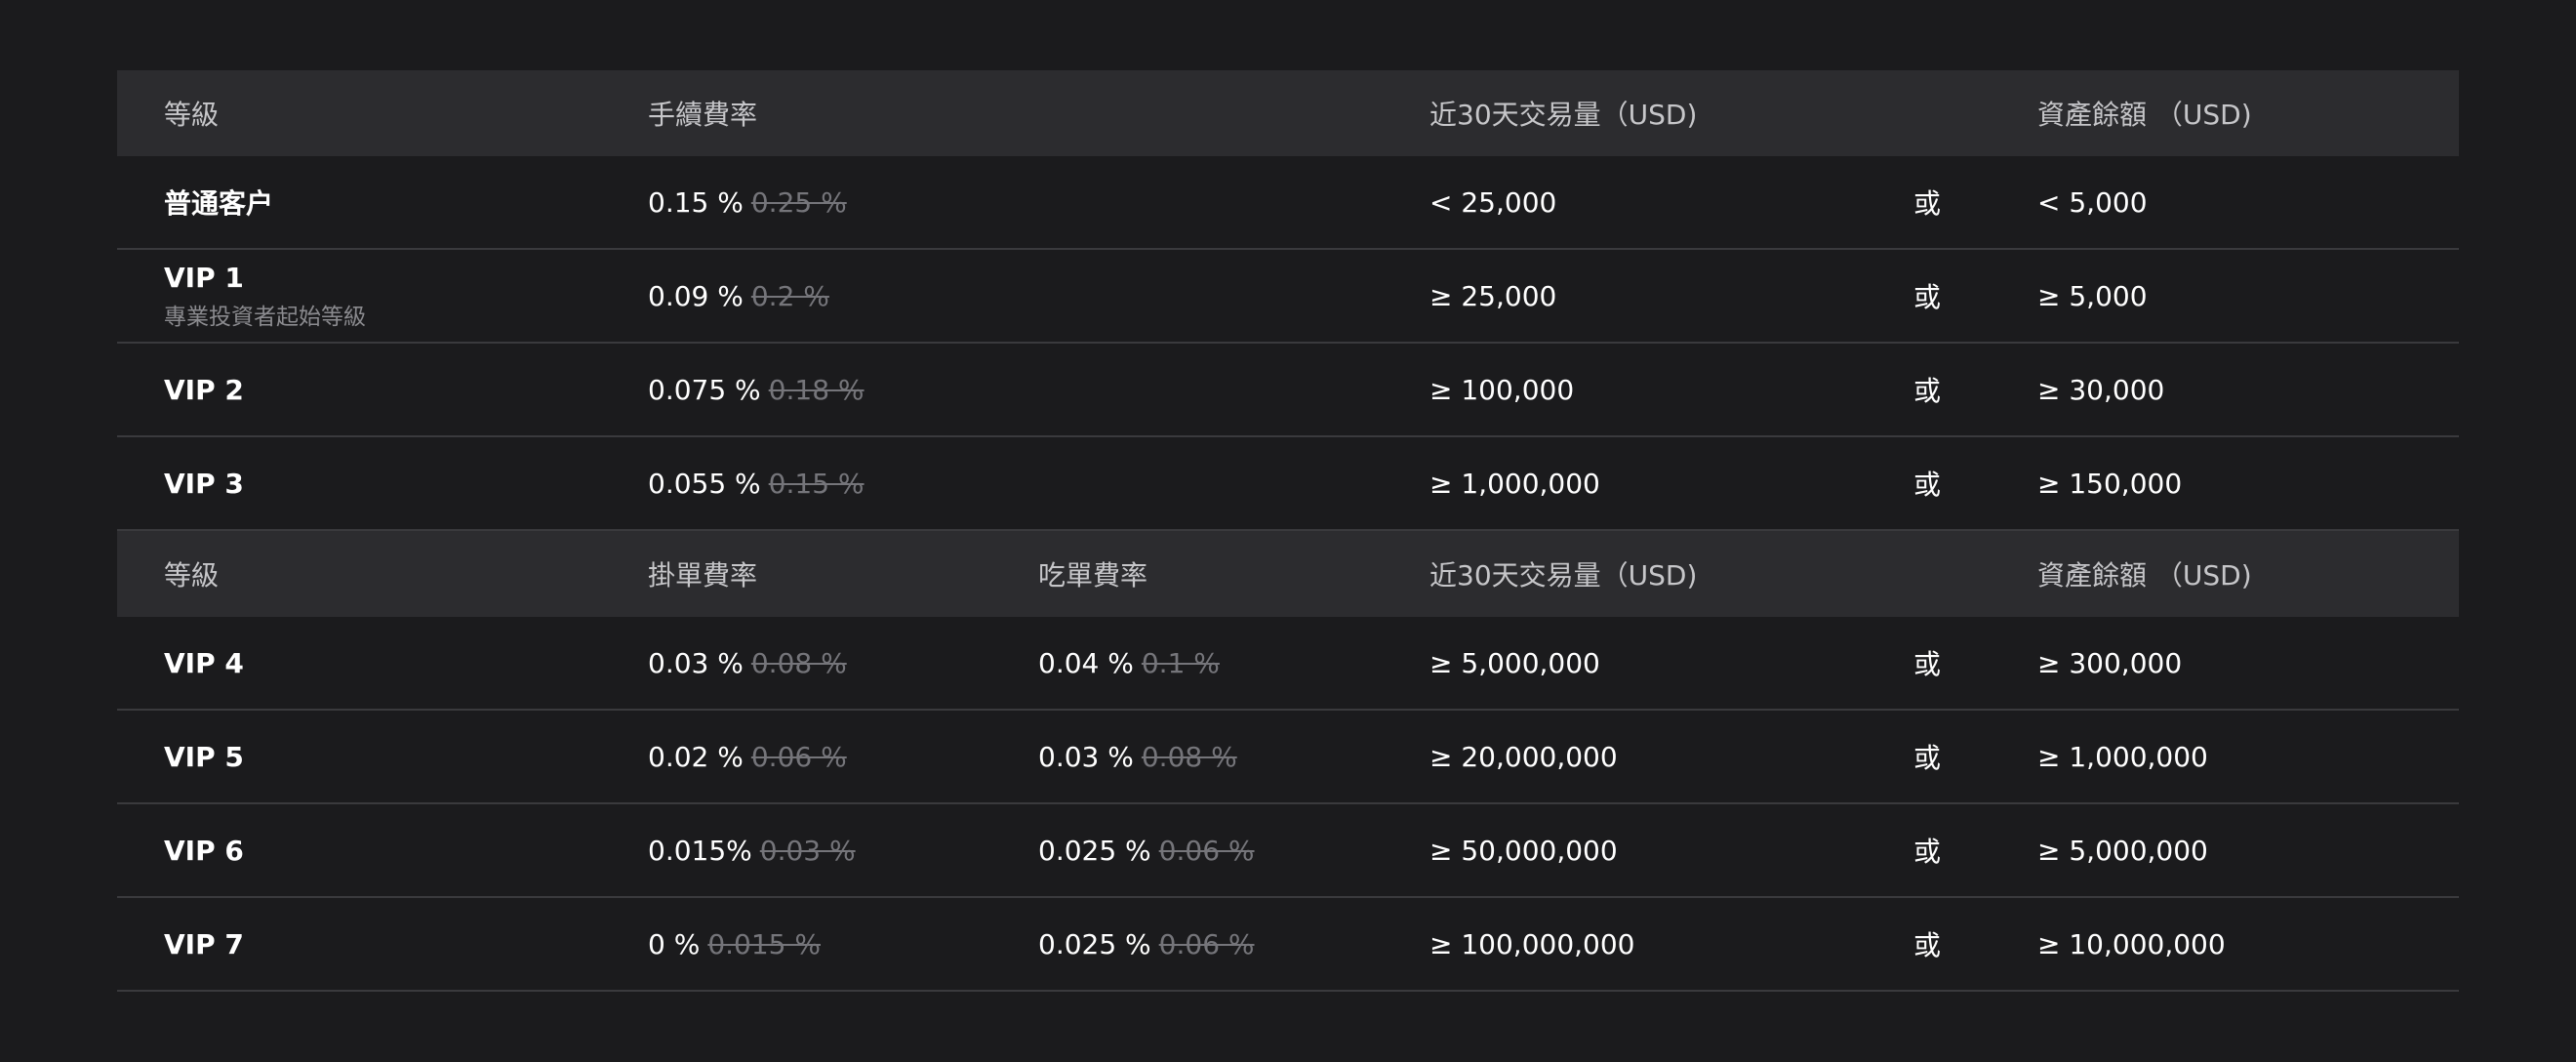 The width and height of the screenshot is (2576, 1062). What do you see at coordinates (816, 389) in the screenshot?
I see `fee-original: 0.18 %` at bounding box center [816, 389].